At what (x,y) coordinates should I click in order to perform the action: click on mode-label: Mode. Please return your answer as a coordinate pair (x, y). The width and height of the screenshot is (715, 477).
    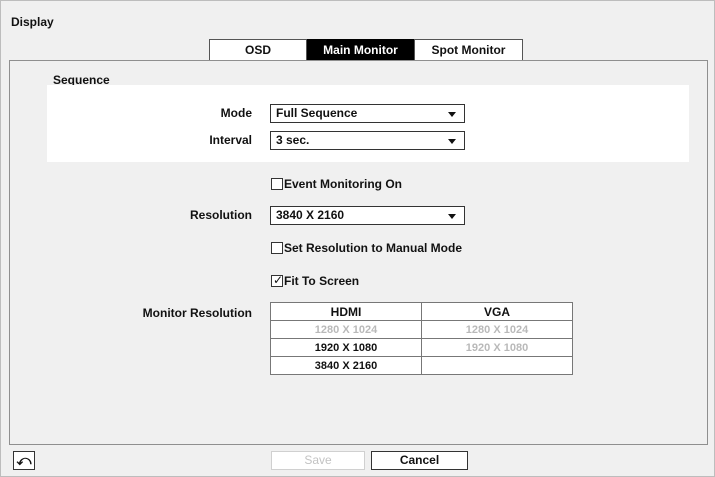
    Looking at the image, I should click on (236, 113).